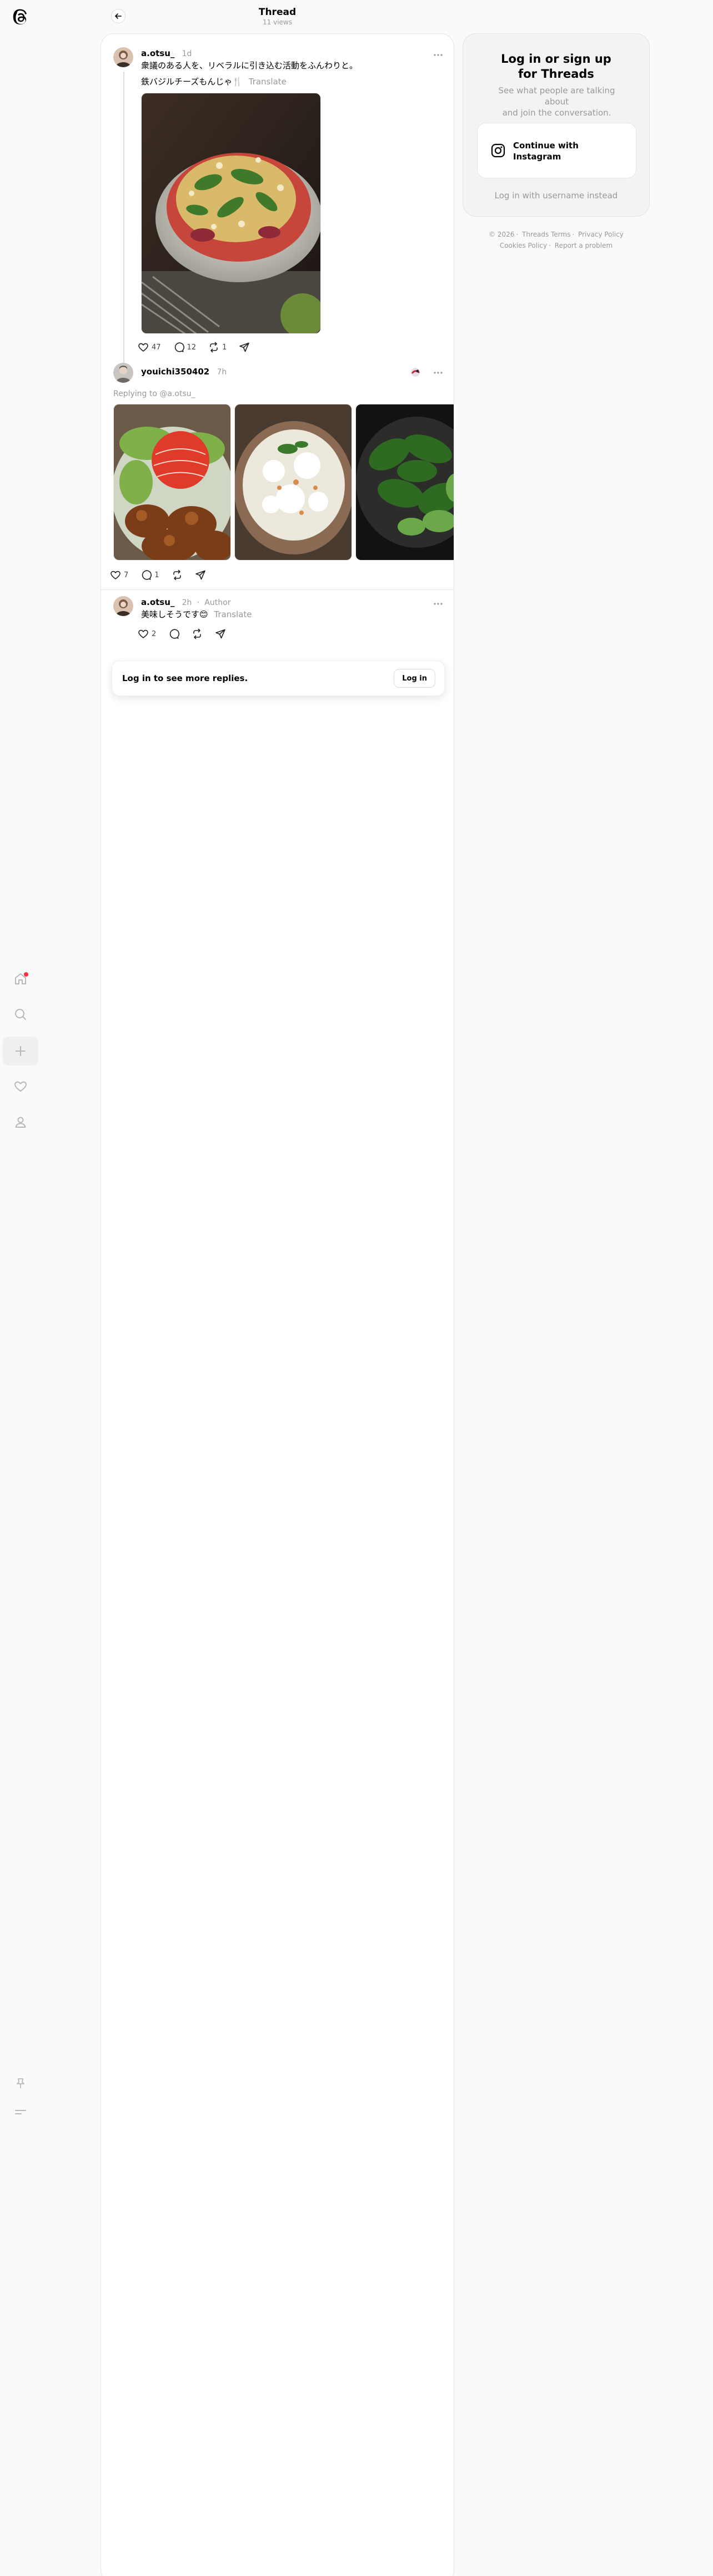  What do you see at coordinates (278, 22) in the screenshot?
I see `view-count: 11 views` at bounding box center [278, 22].